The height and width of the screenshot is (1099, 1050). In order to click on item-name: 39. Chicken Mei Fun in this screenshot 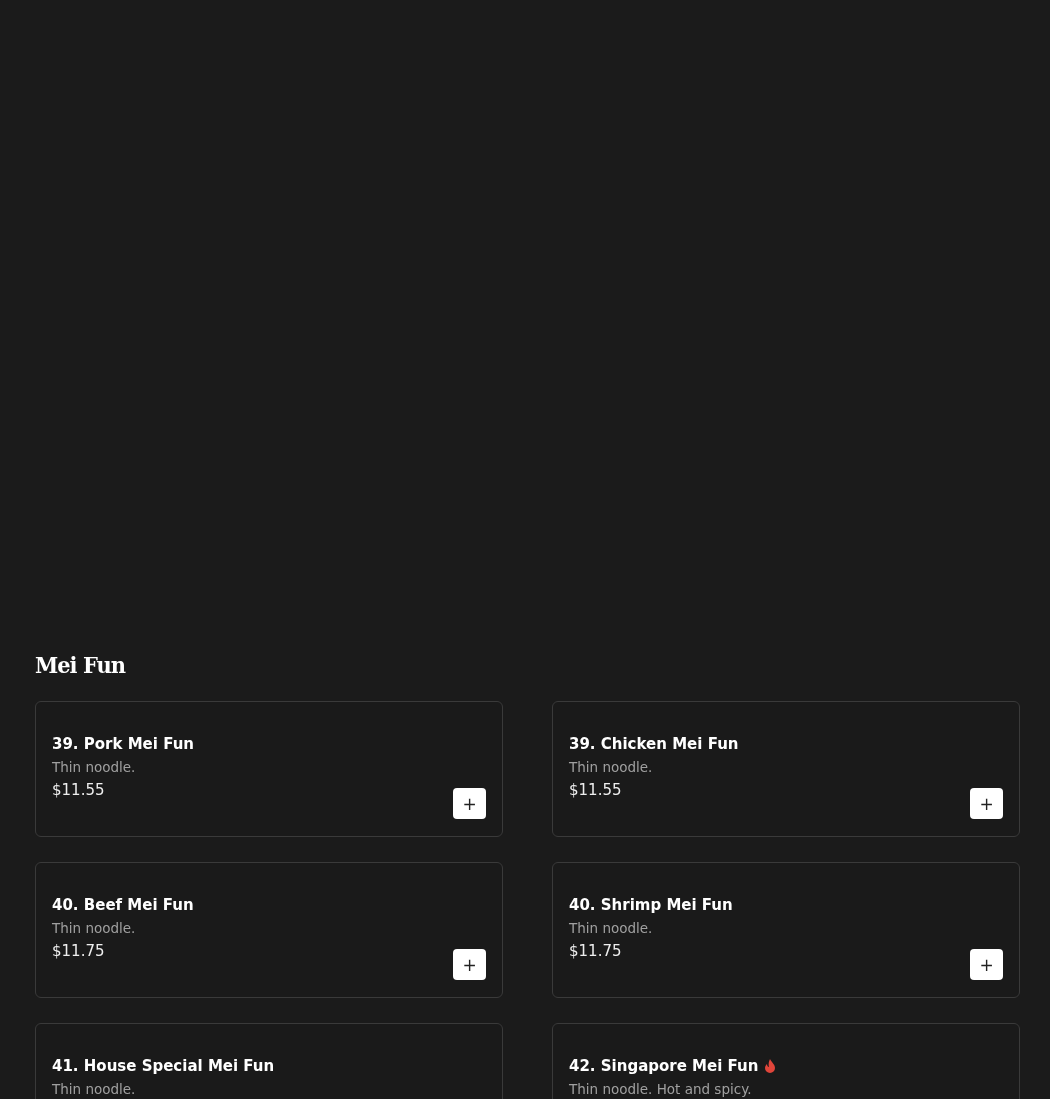, I will do `click(654, 744)`.